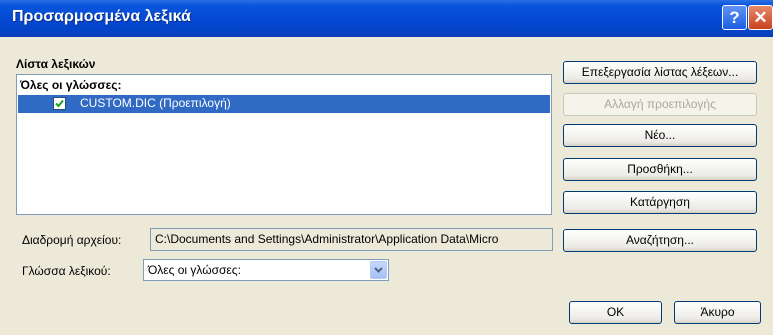 This screenshot has height=335, width=773. Describe the element at coordinates (660, 104) in the screenshot. I see `change-default-button: Αλλαγή προεπιλογής` at that location.